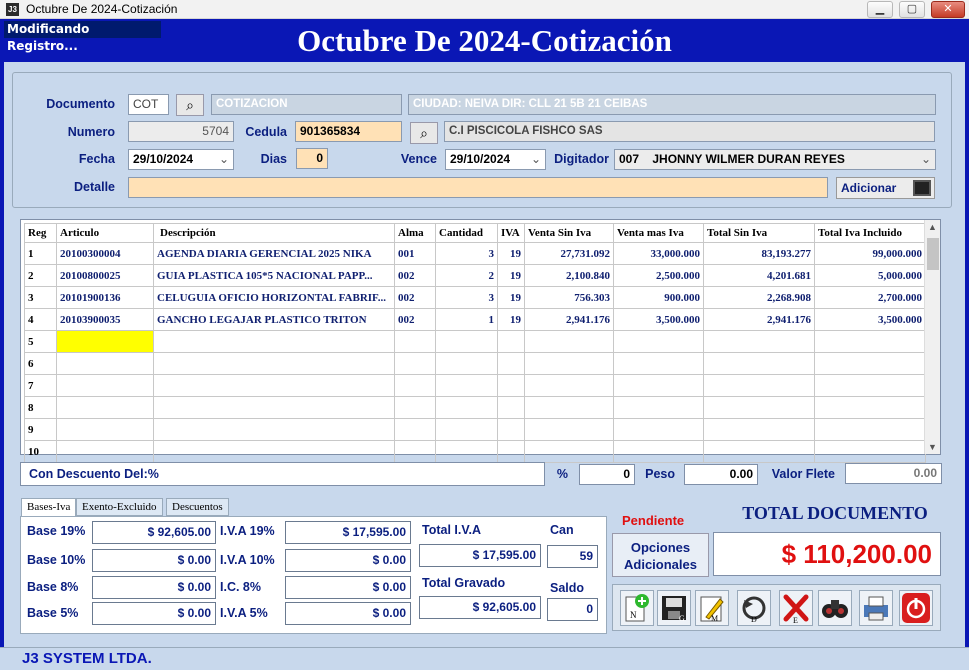 Image resolution: width=969 pixels, height=670 pixels. Describe the element at coordinates (876, 608) in the screenshot. I see `print-button` at that location.